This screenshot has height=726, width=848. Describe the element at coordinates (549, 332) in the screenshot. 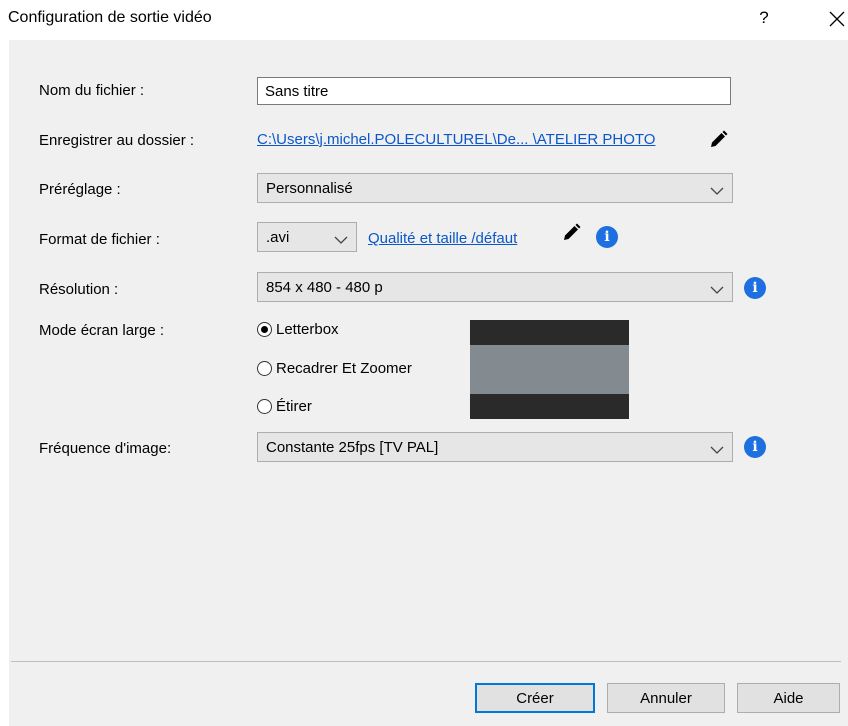

I see `letterbox-bar-top` at that location.